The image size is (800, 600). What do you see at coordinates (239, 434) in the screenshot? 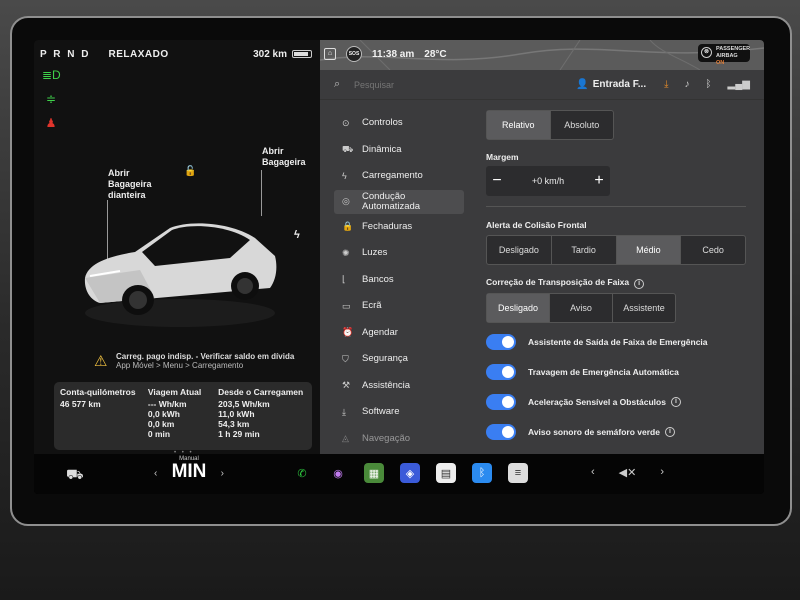
I see `since-charge-time: 1 h 29 min` at bounding box center [239, 434].